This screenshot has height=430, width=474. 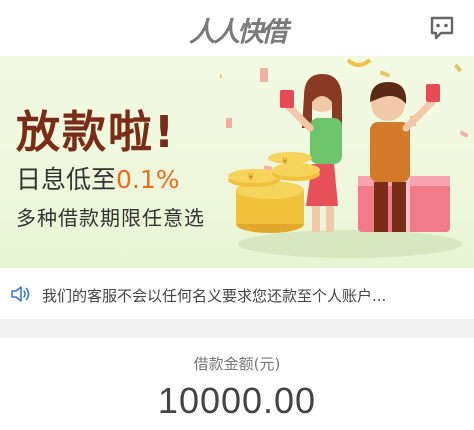 I want to click on banner-headline: 放款啦!, so click(x=96, y=132).